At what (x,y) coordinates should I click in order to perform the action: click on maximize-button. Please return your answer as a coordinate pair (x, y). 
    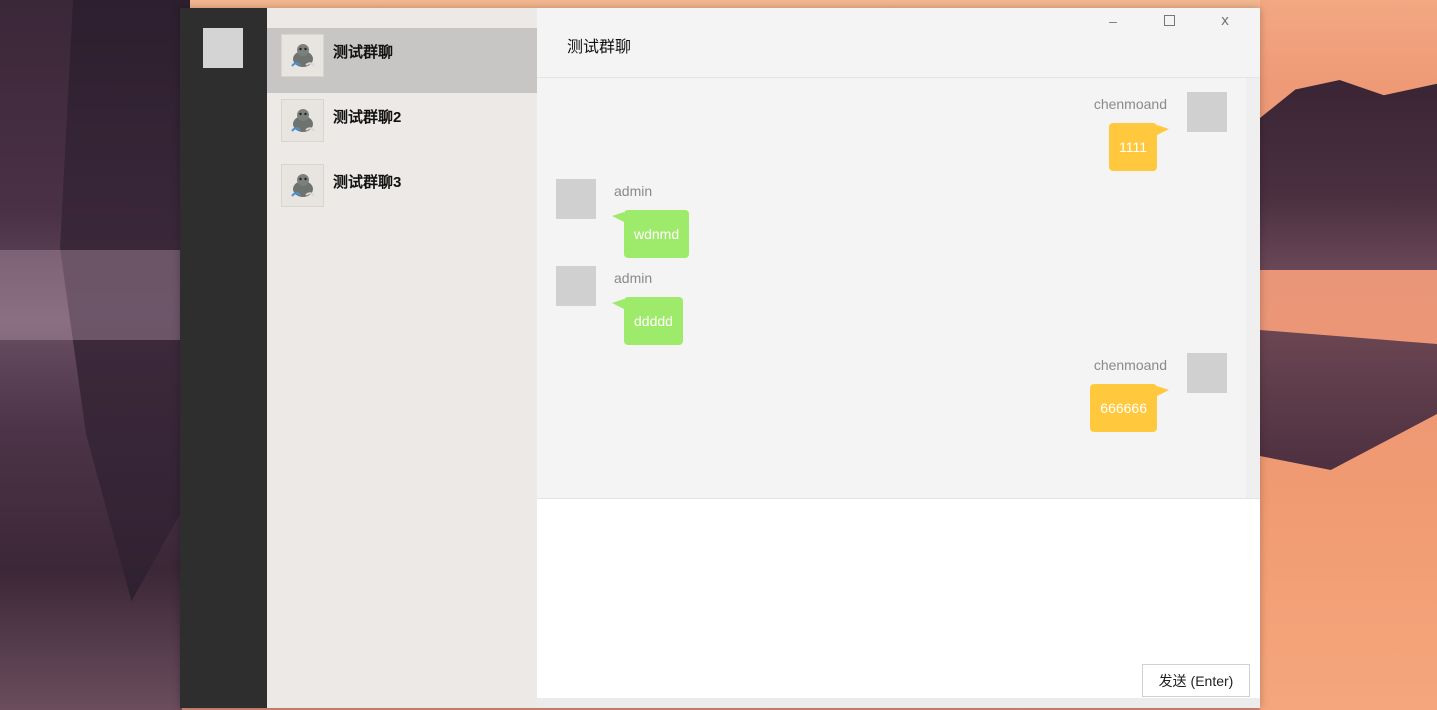
    Looking at the image, I should click on (1169, 21).